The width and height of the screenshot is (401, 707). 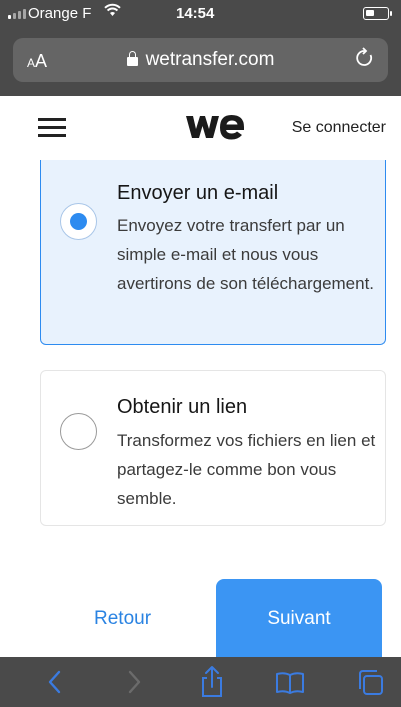 What do you see at coordinates (377, 13) in the screenshot?
I see `battery-icon` at bounding box center [377, 13].